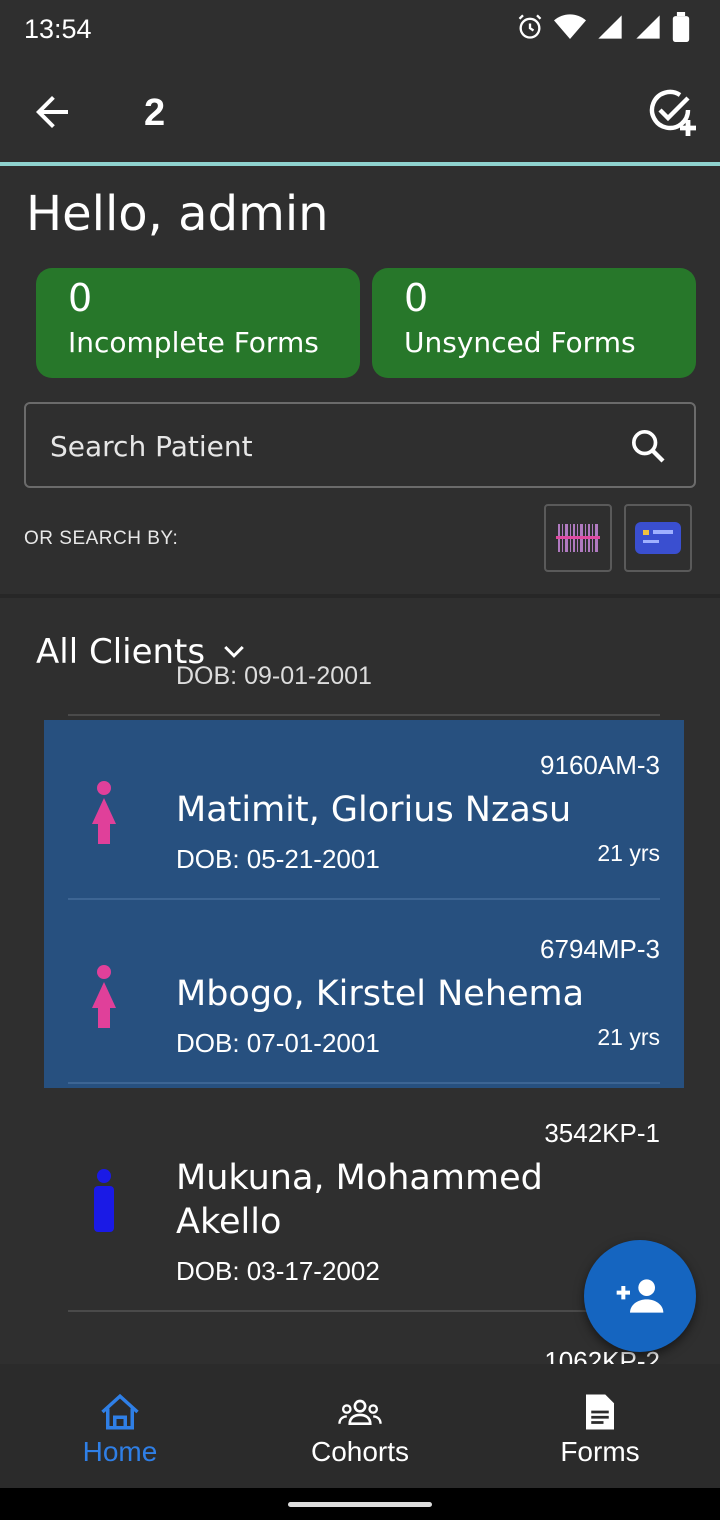 This screenshot has width=720, height=1520. I want to click on barcode-icon, so click(578, 538).